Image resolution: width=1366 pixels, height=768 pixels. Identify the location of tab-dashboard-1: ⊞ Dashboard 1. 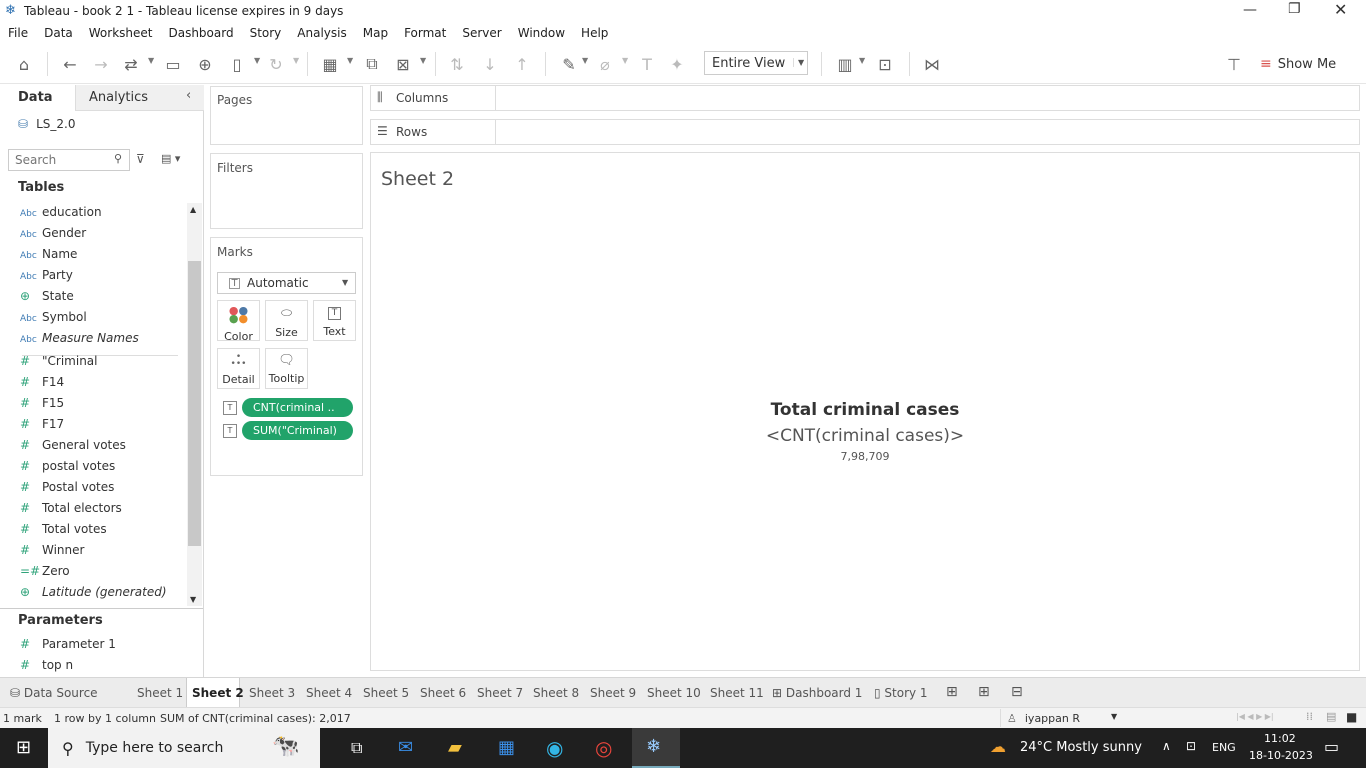
(817, 693).